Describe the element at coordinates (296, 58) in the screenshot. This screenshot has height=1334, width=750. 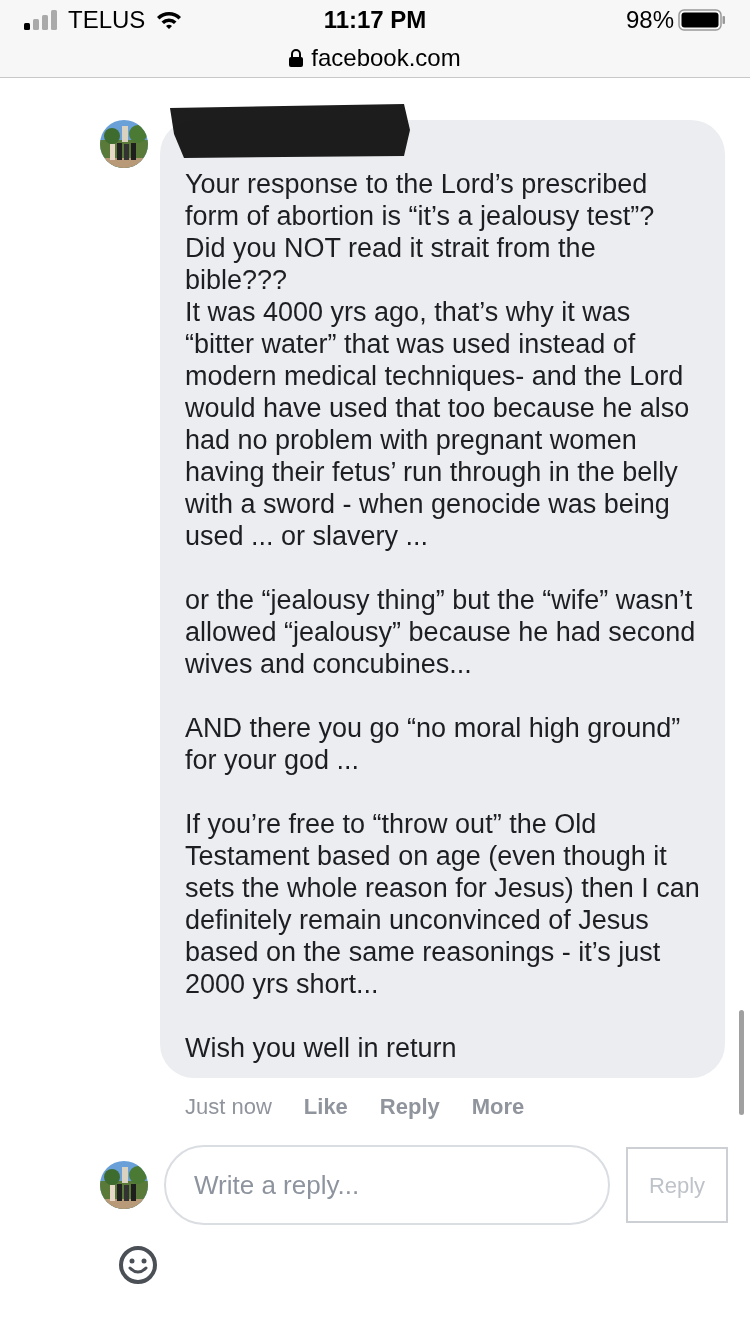
I see `lock-icon` at that location.